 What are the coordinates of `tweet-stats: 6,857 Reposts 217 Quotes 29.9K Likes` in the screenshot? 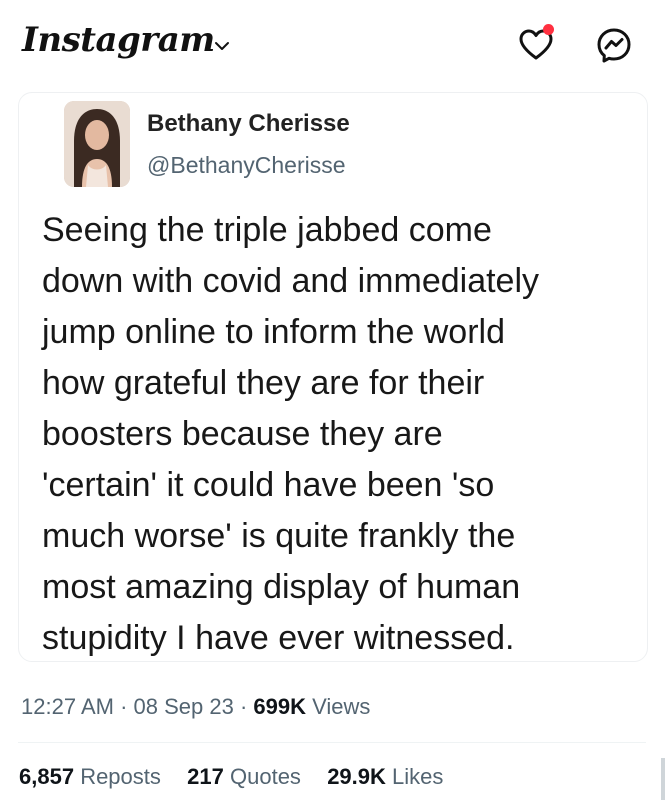 It's located at (231, 777).